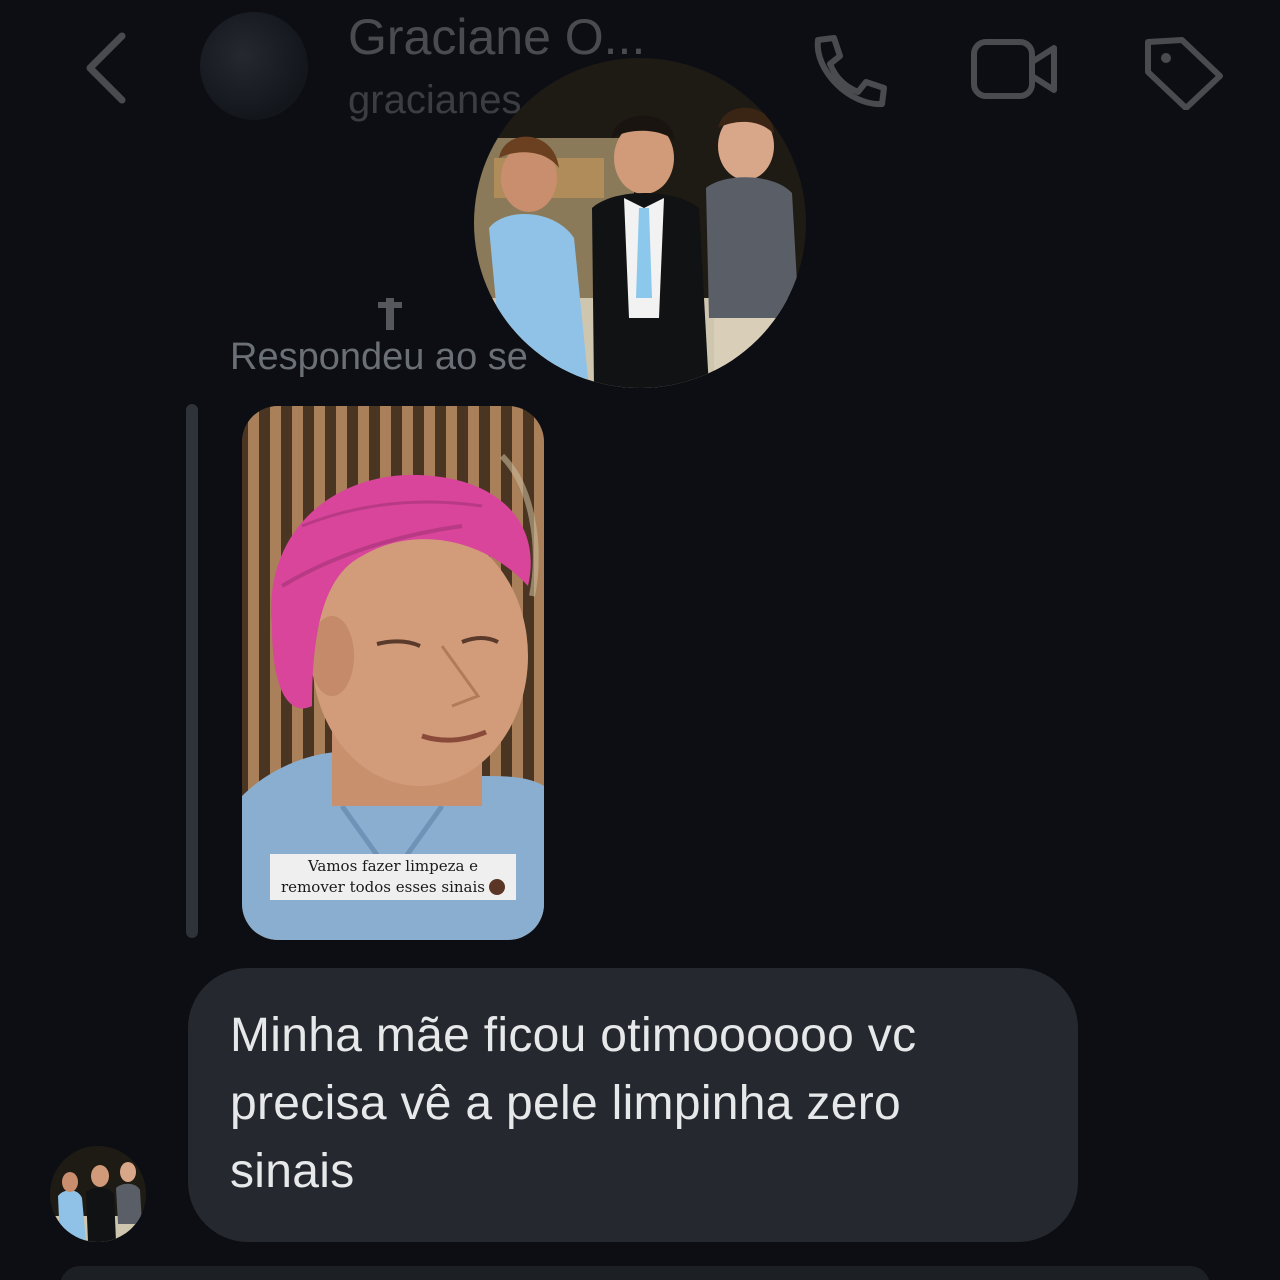 This screenshot has height=1280, width=1280. I want to click on message-line: precisa vê a pele limpinha zero, so click(565, 1103).